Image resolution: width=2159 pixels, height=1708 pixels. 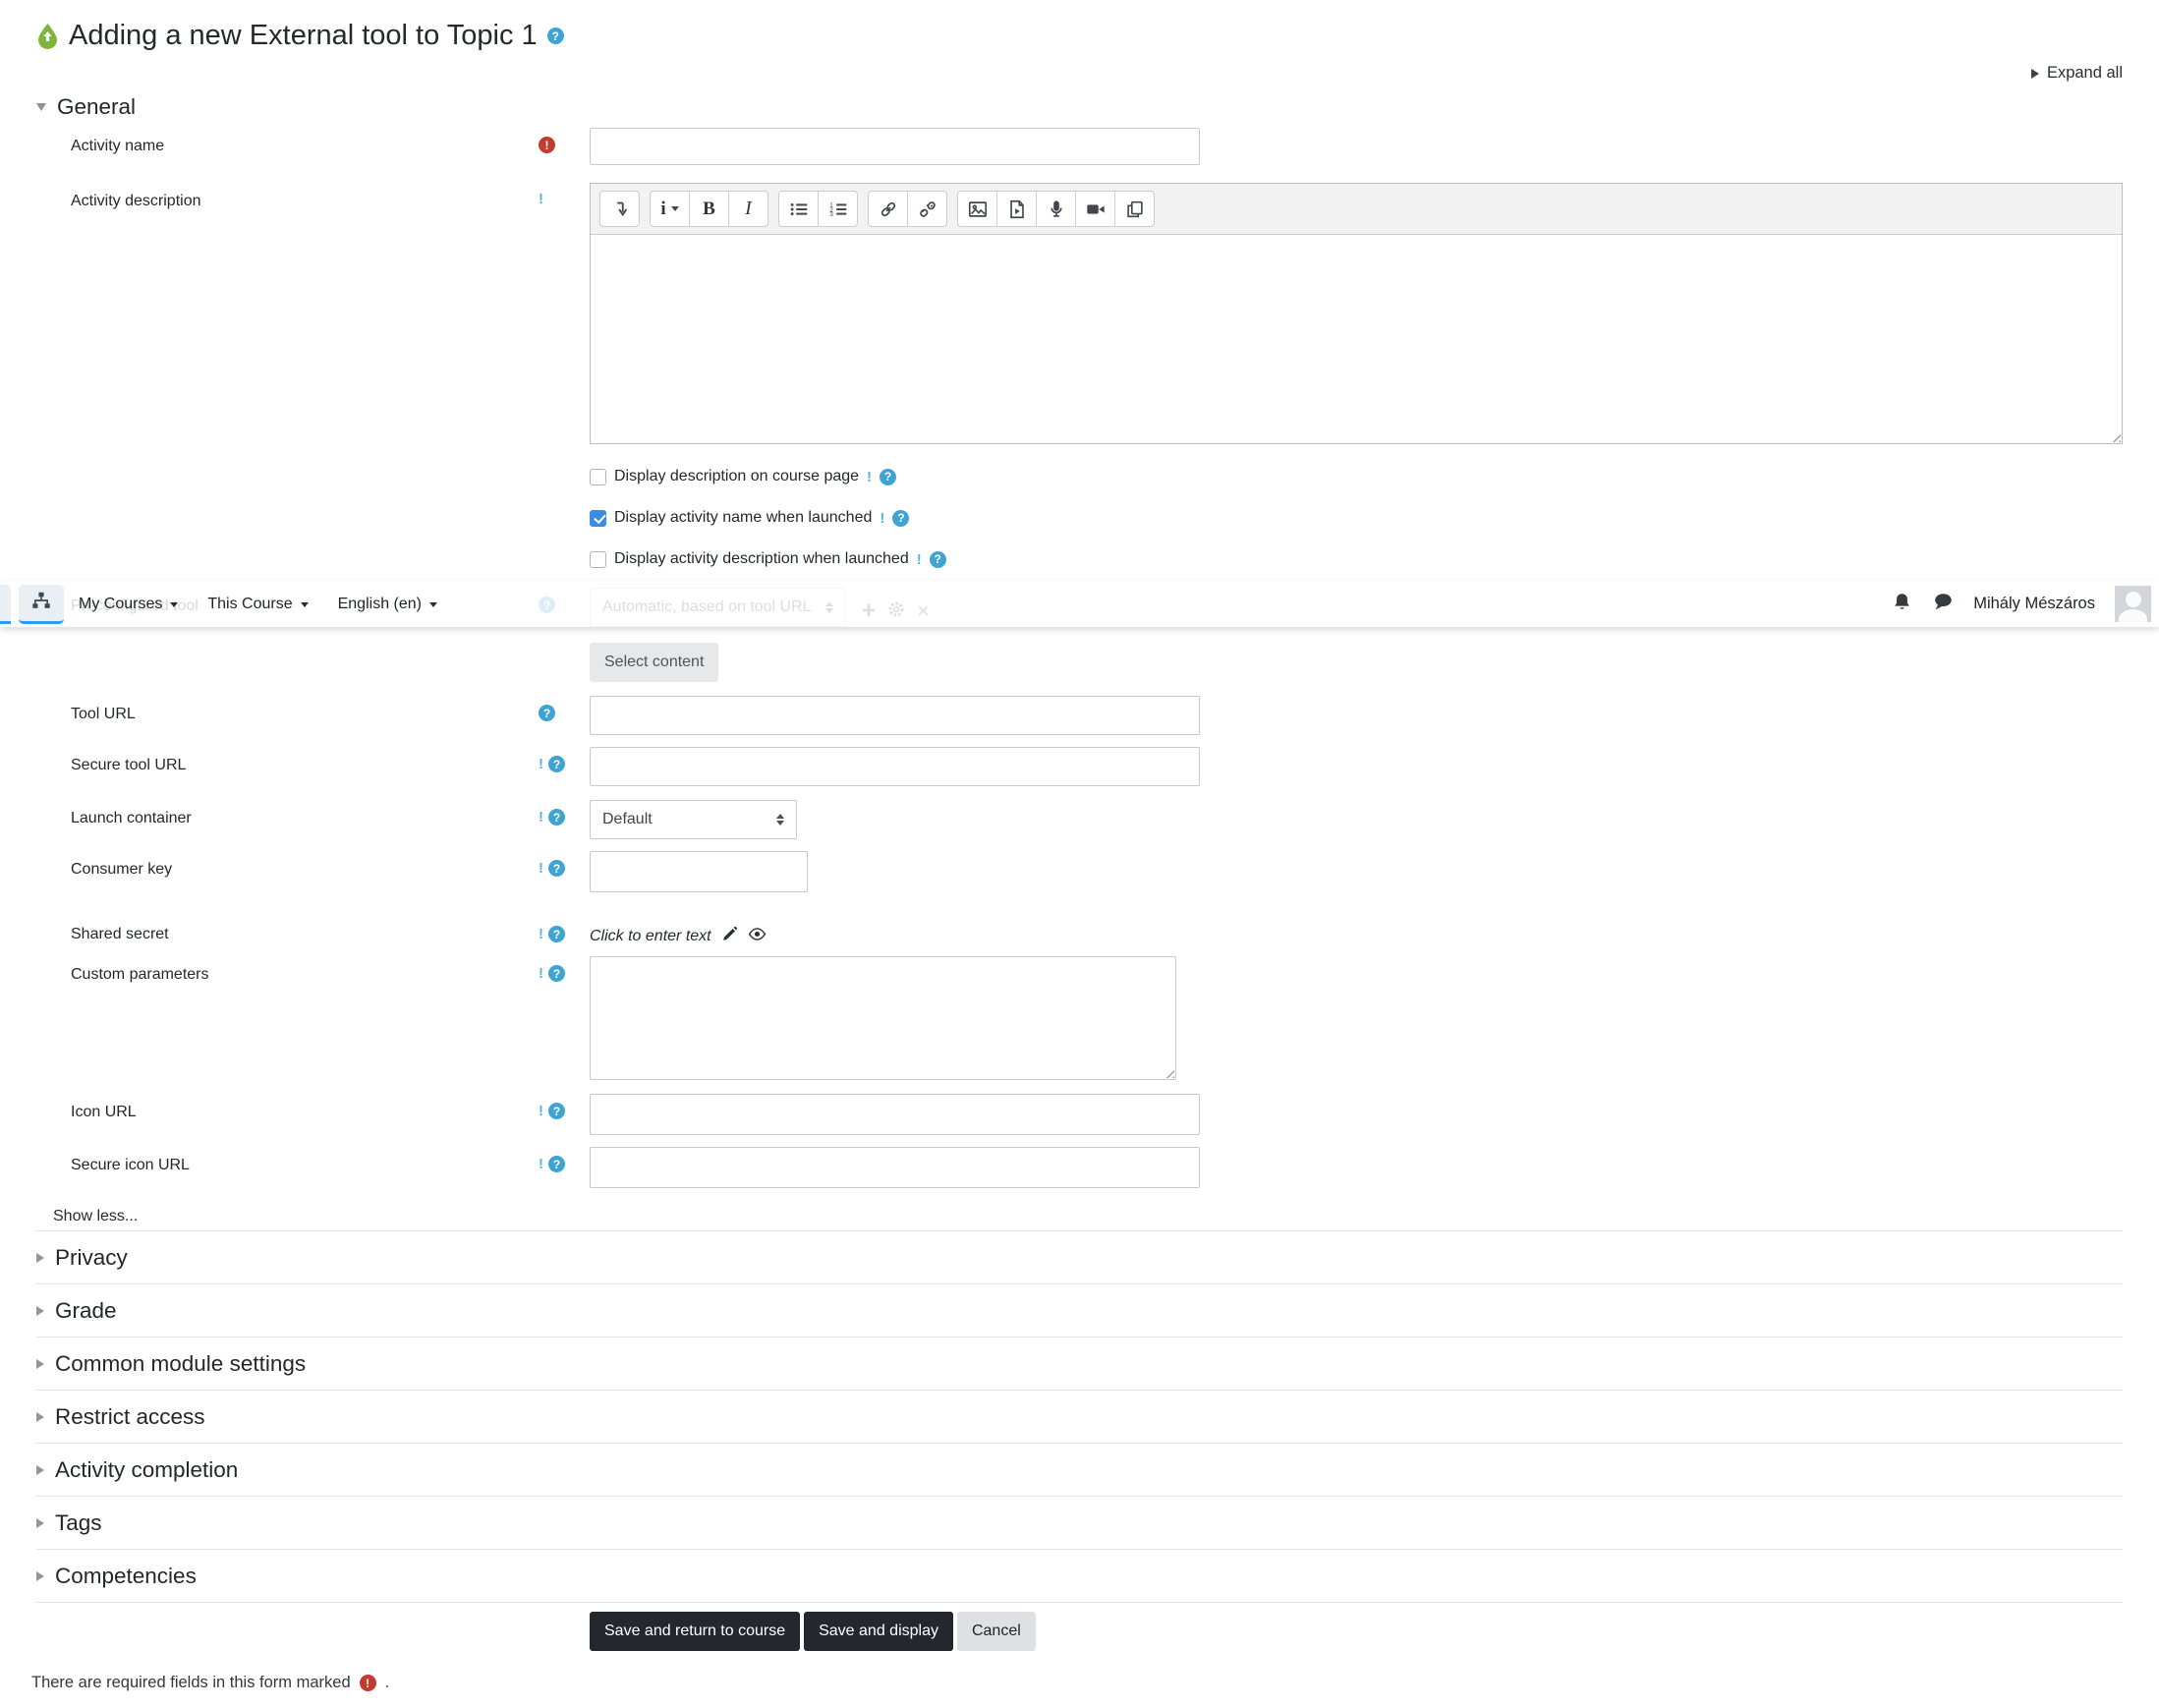 What do you see at coordinates (1079, 819) in the screenshot?
I see `launch-container-row: Launch container !? Default` at bounding box center [1079, 819].